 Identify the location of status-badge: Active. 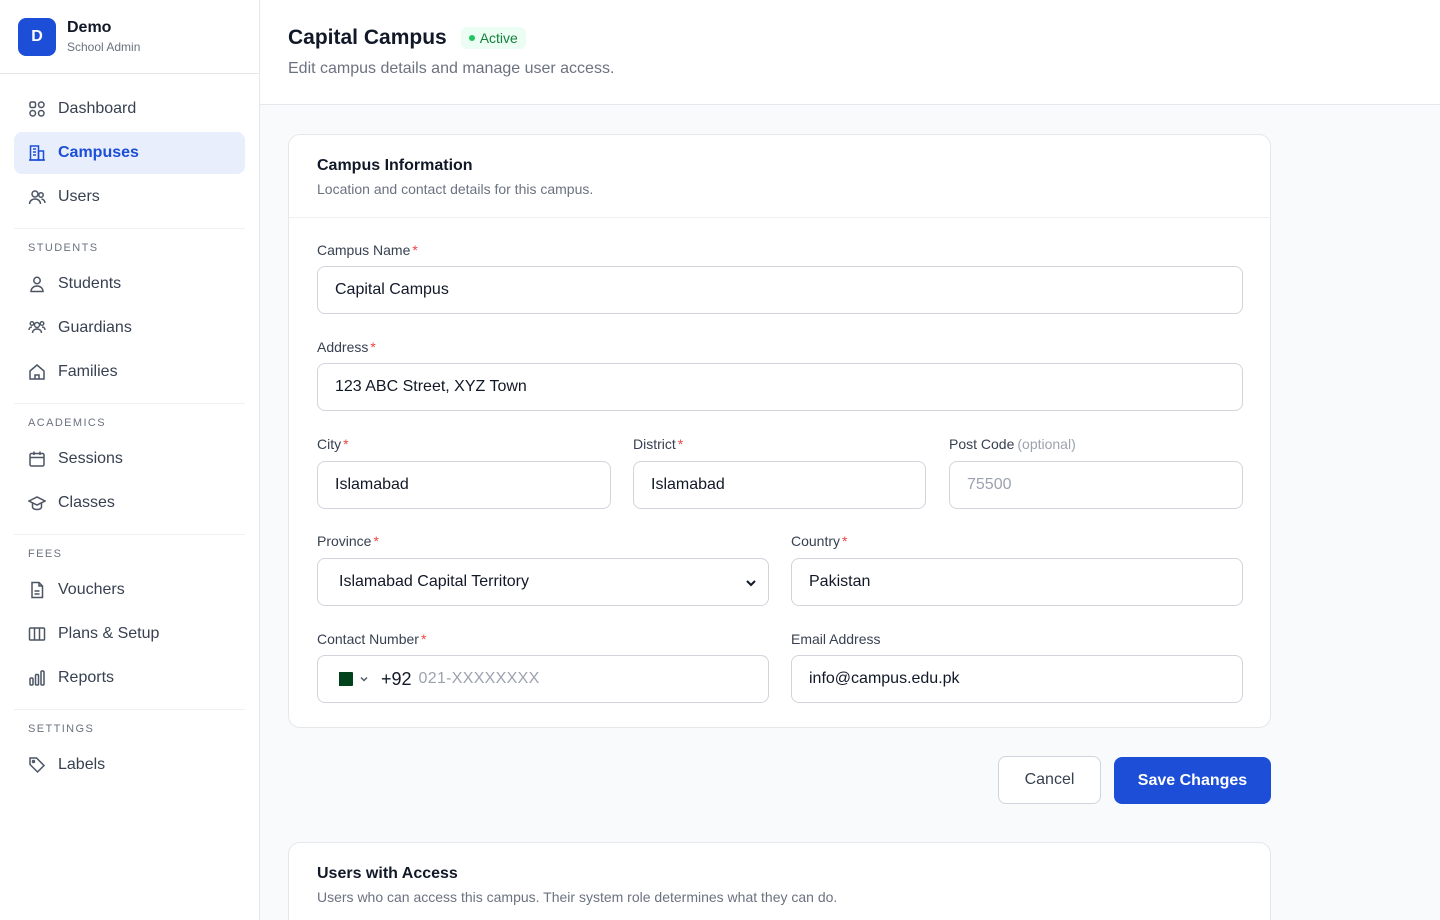
(493, 38).